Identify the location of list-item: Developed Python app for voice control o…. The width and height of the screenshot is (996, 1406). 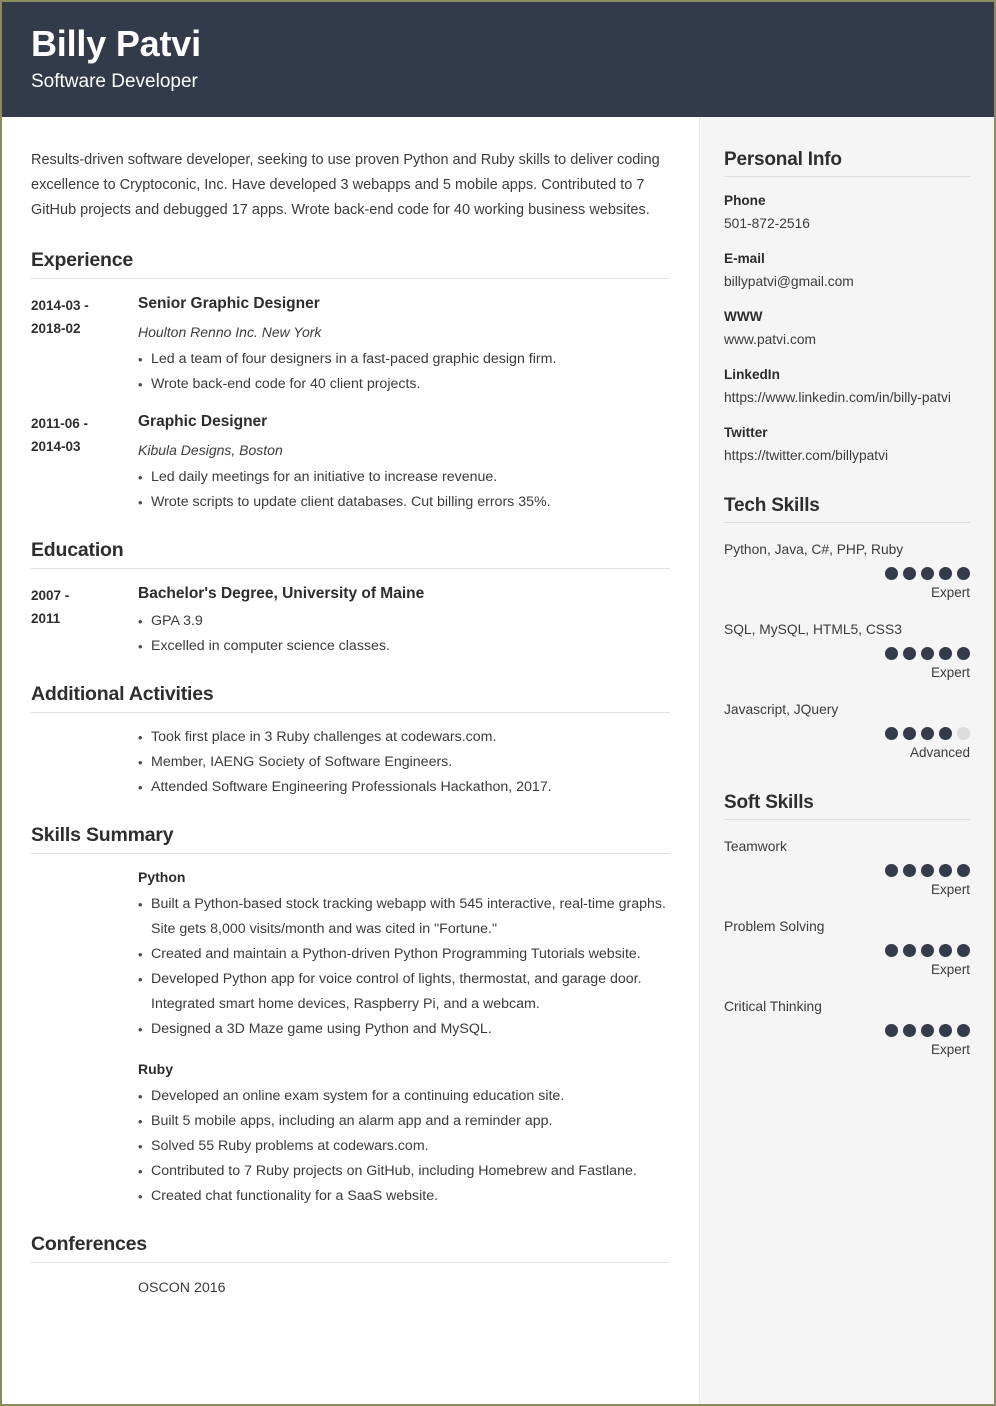
(404, 992).